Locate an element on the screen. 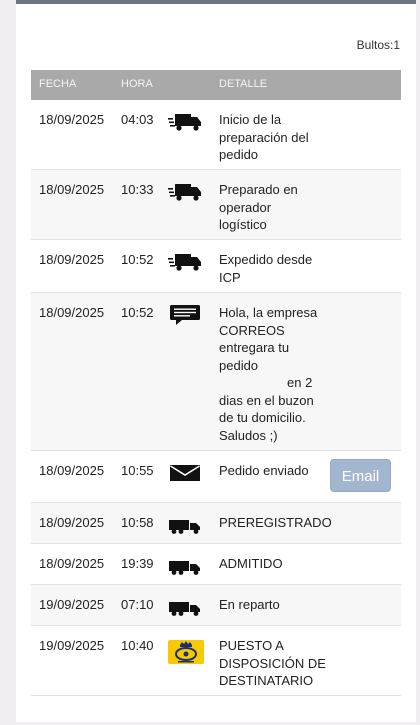 This screenshot has width=420, height=725. row-detail: Expedido desde ICP is located at coordinates (266, 268).